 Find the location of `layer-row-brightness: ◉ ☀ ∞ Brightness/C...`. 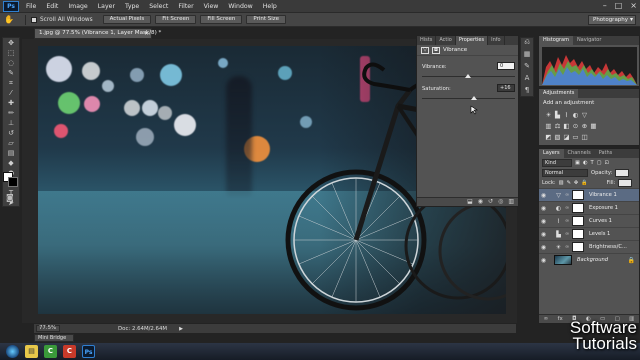

layer-row-brightness: ◉ ☀ ∞ Brightness/C... is located at coordinates (589, 246).